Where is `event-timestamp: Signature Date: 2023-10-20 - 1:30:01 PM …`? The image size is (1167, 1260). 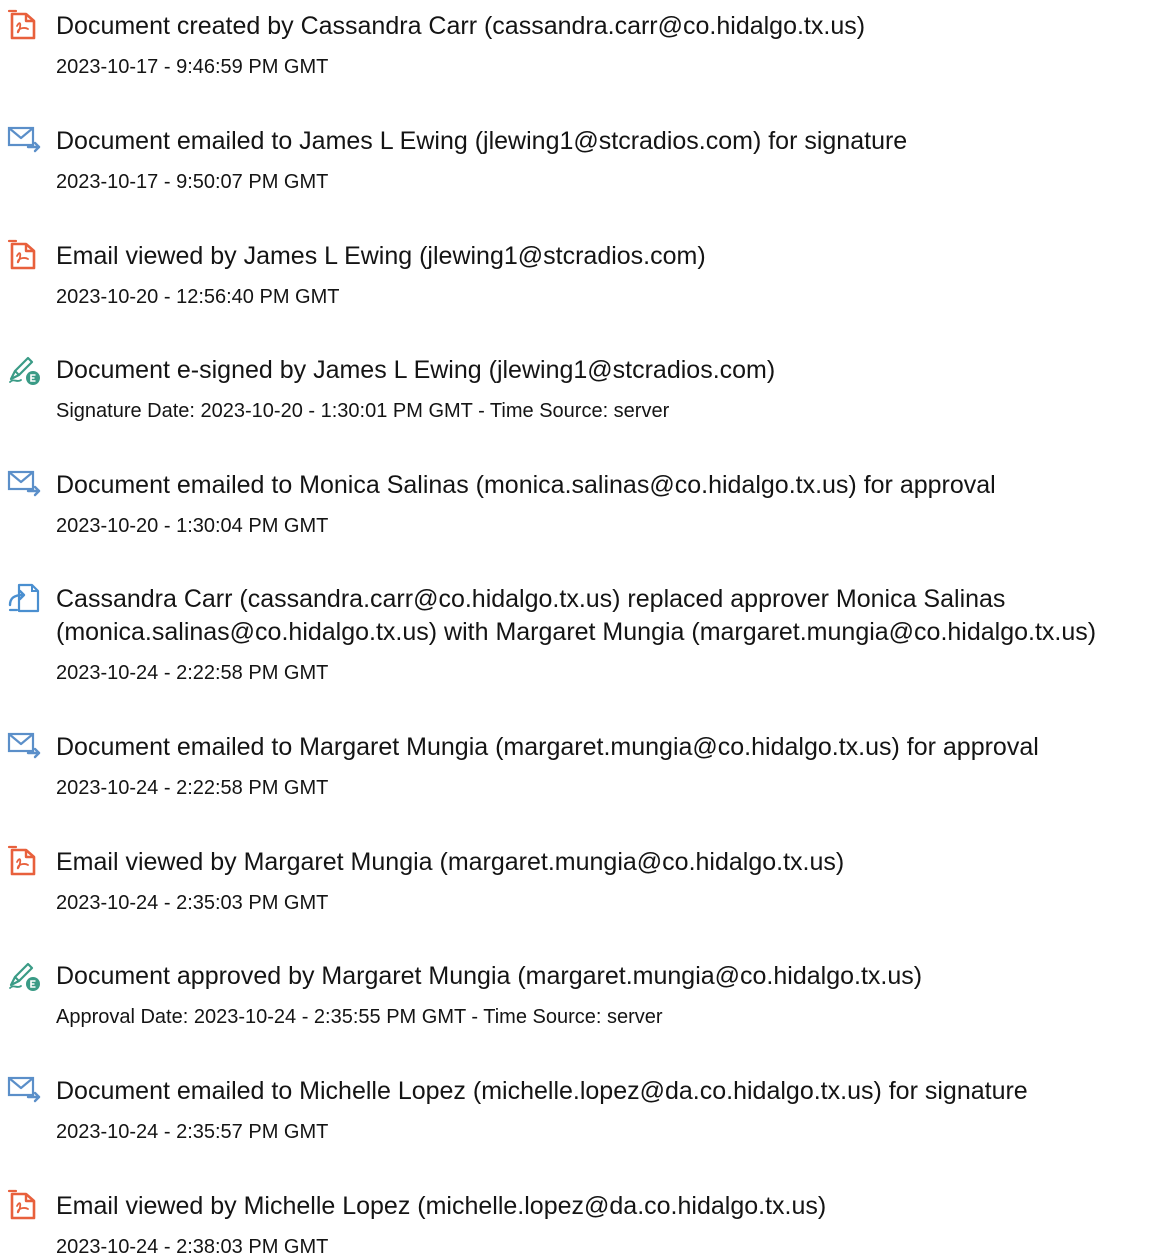 event-timestamp: Signature Date: 2023-10-20 - 1:30:01 PM … is located at coordinates (363, 411).